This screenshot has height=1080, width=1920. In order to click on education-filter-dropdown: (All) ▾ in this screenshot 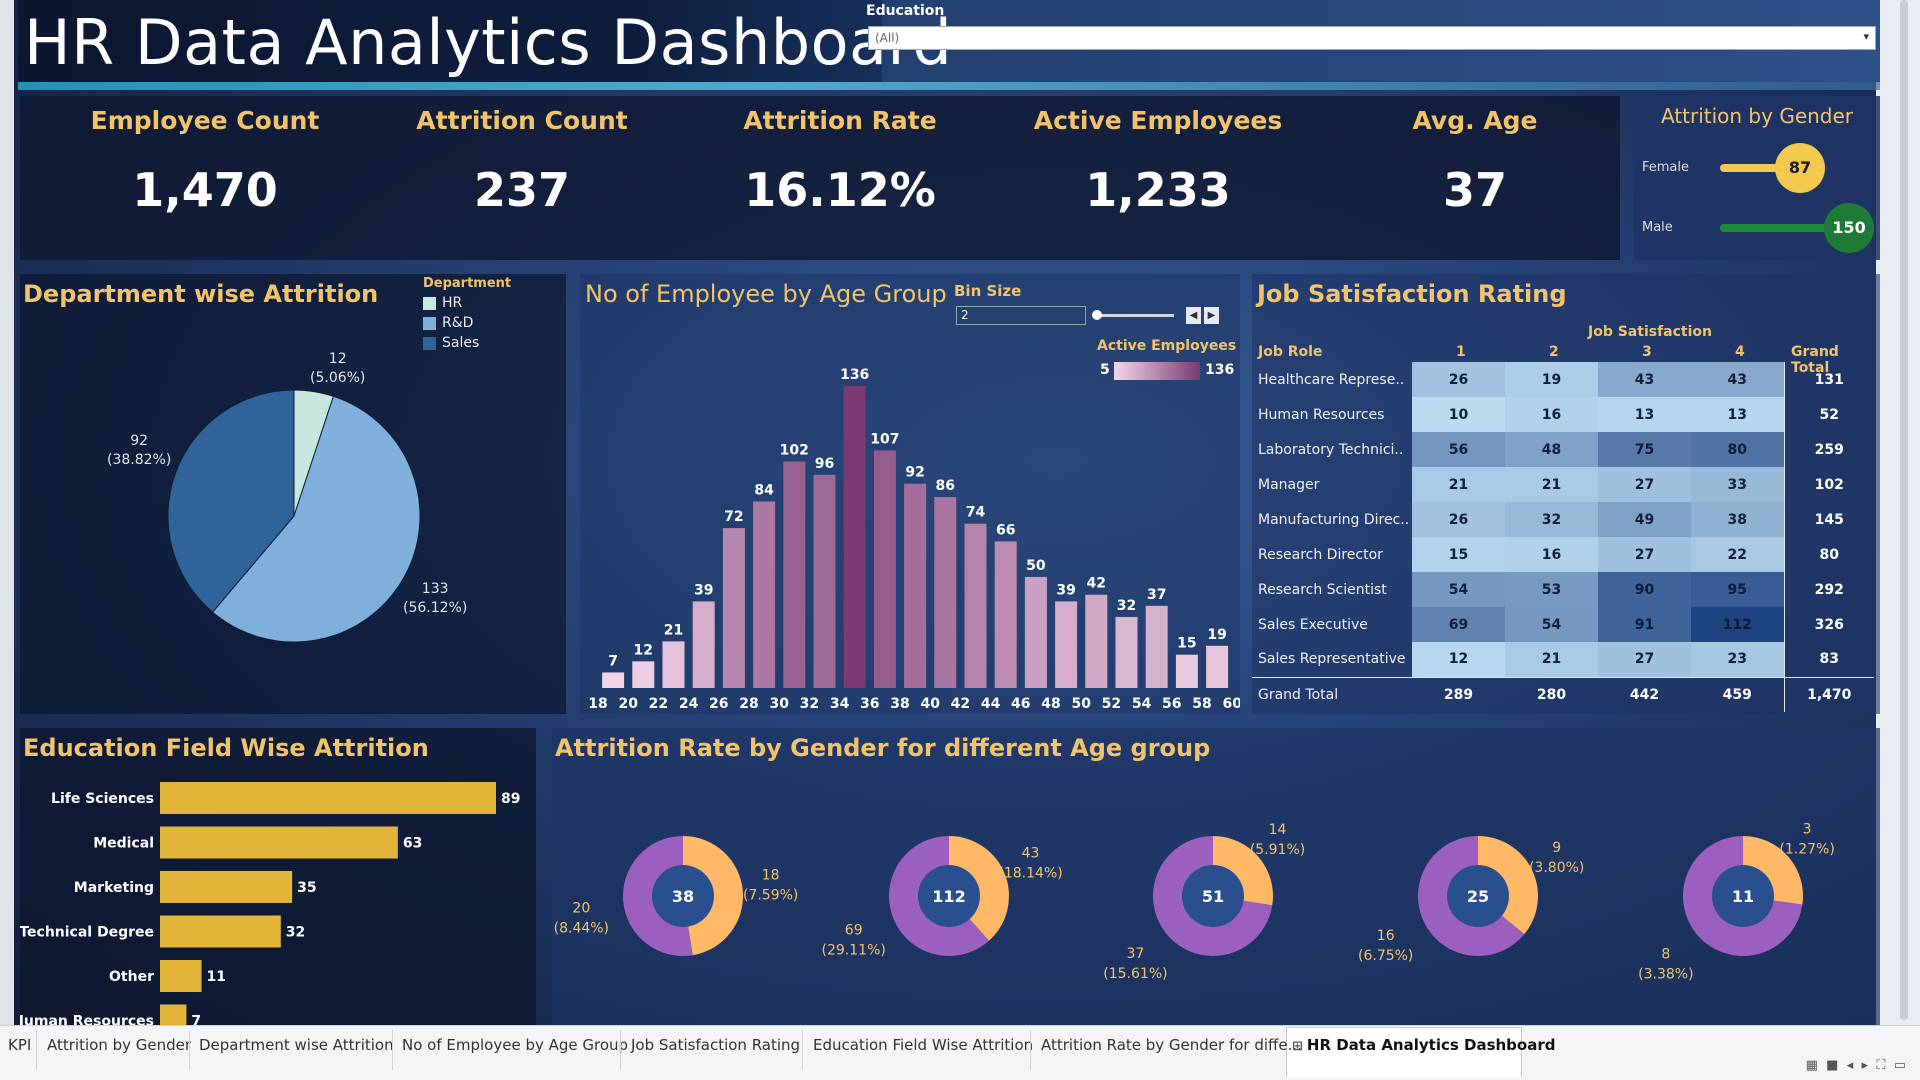, I will do `click(1372, 38)`.